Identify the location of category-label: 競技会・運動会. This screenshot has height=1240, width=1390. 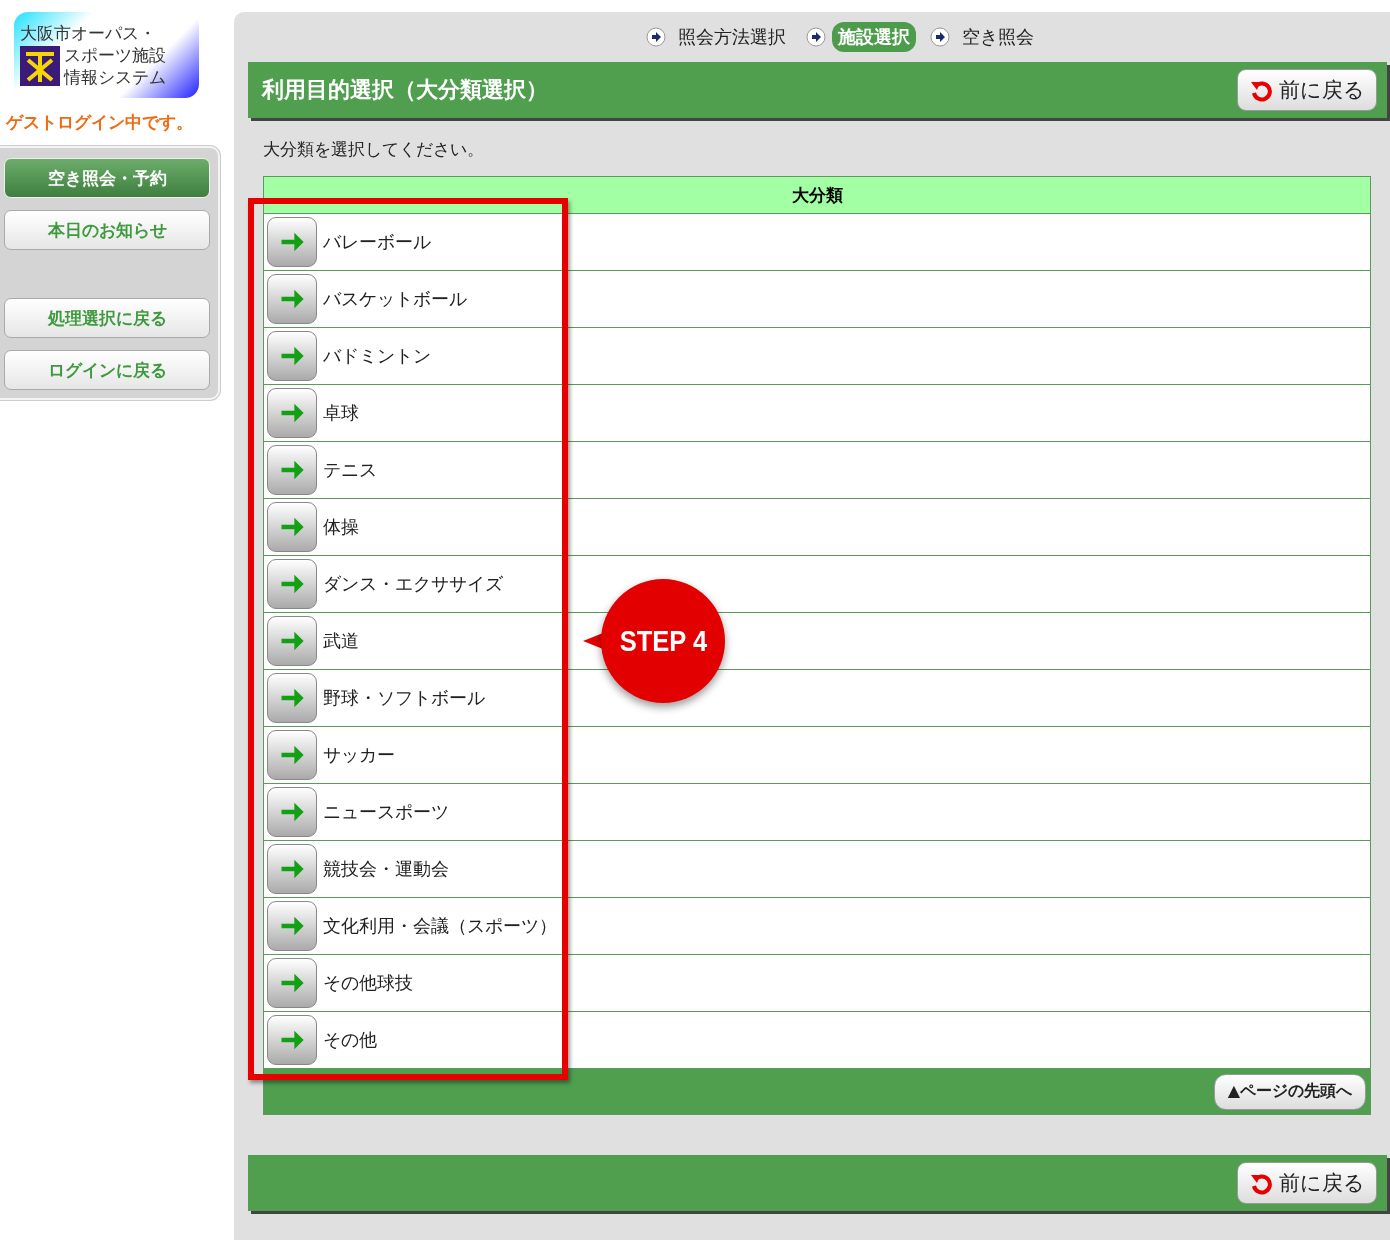
(386, 869).